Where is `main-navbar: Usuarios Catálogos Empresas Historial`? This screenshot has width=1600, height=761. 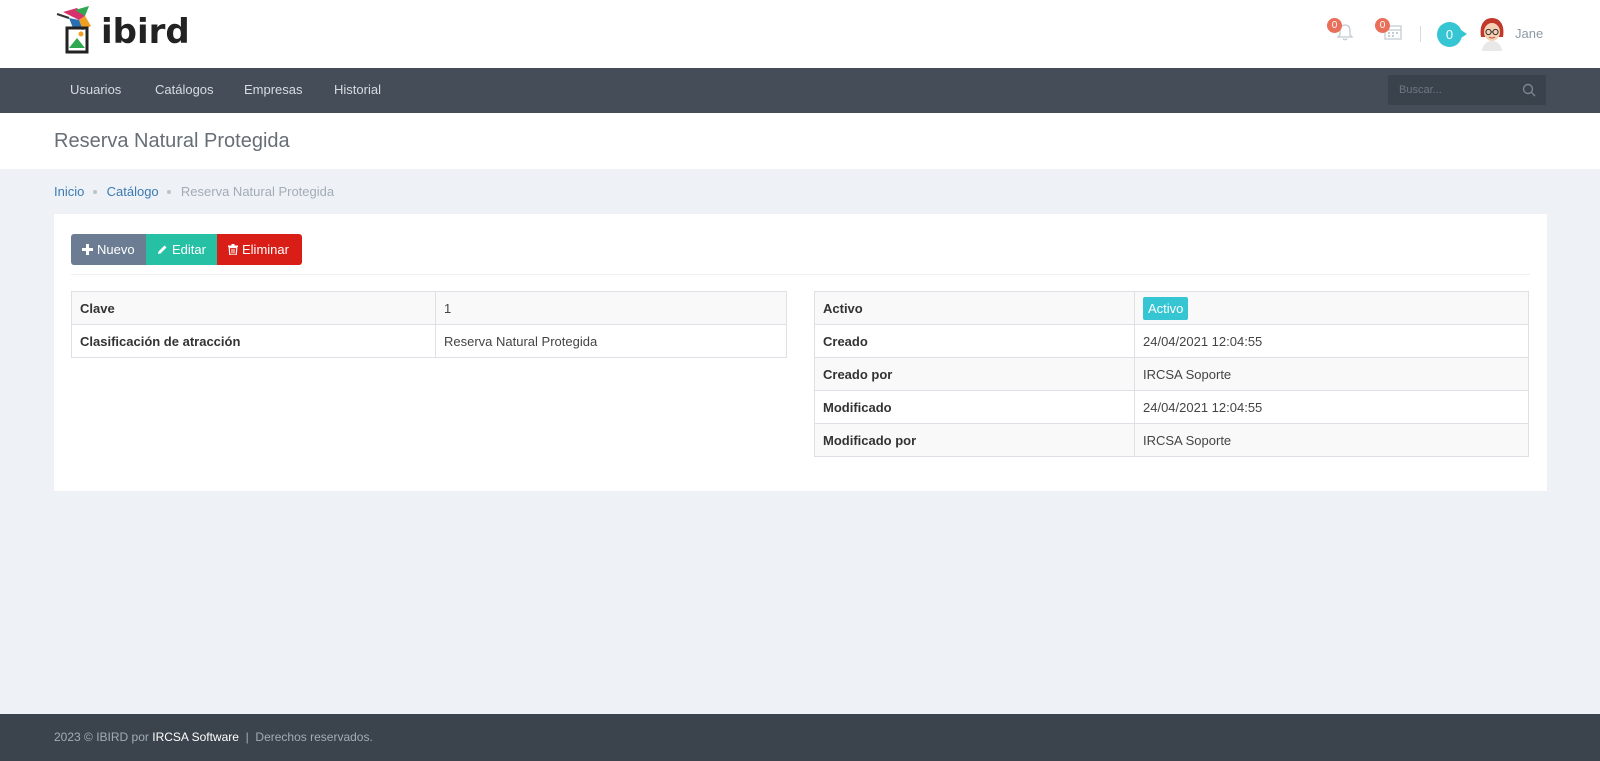 main-navbar: Usuarios Catálogos Empresas Historial is located at coordinates (800, 90).